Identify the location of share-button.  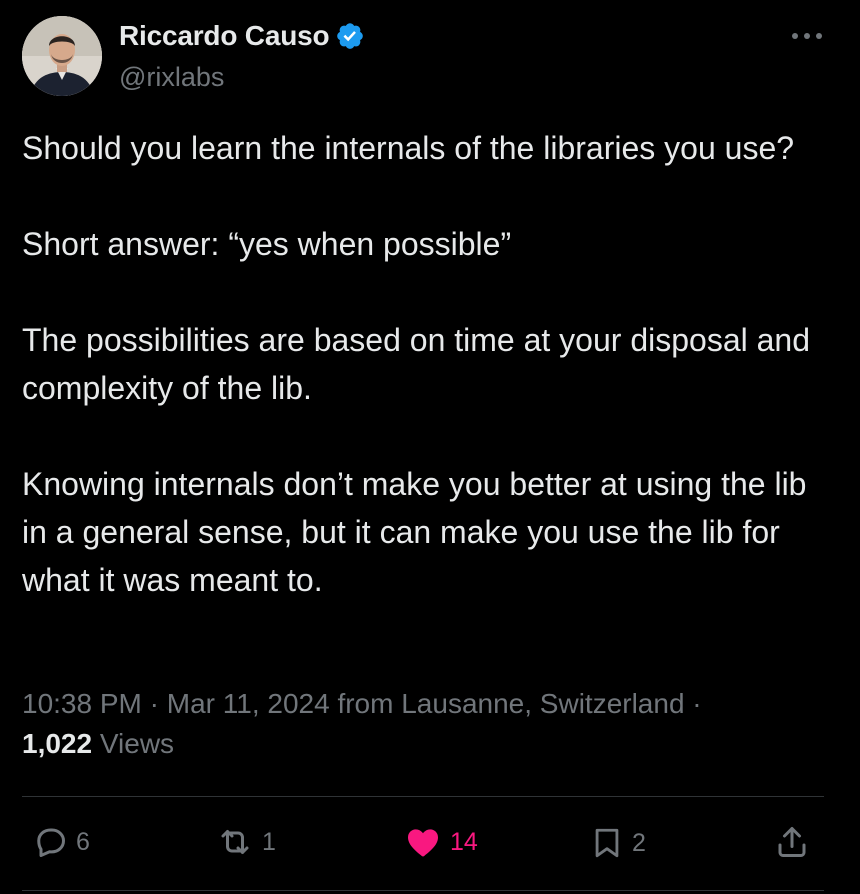
(792, 842).